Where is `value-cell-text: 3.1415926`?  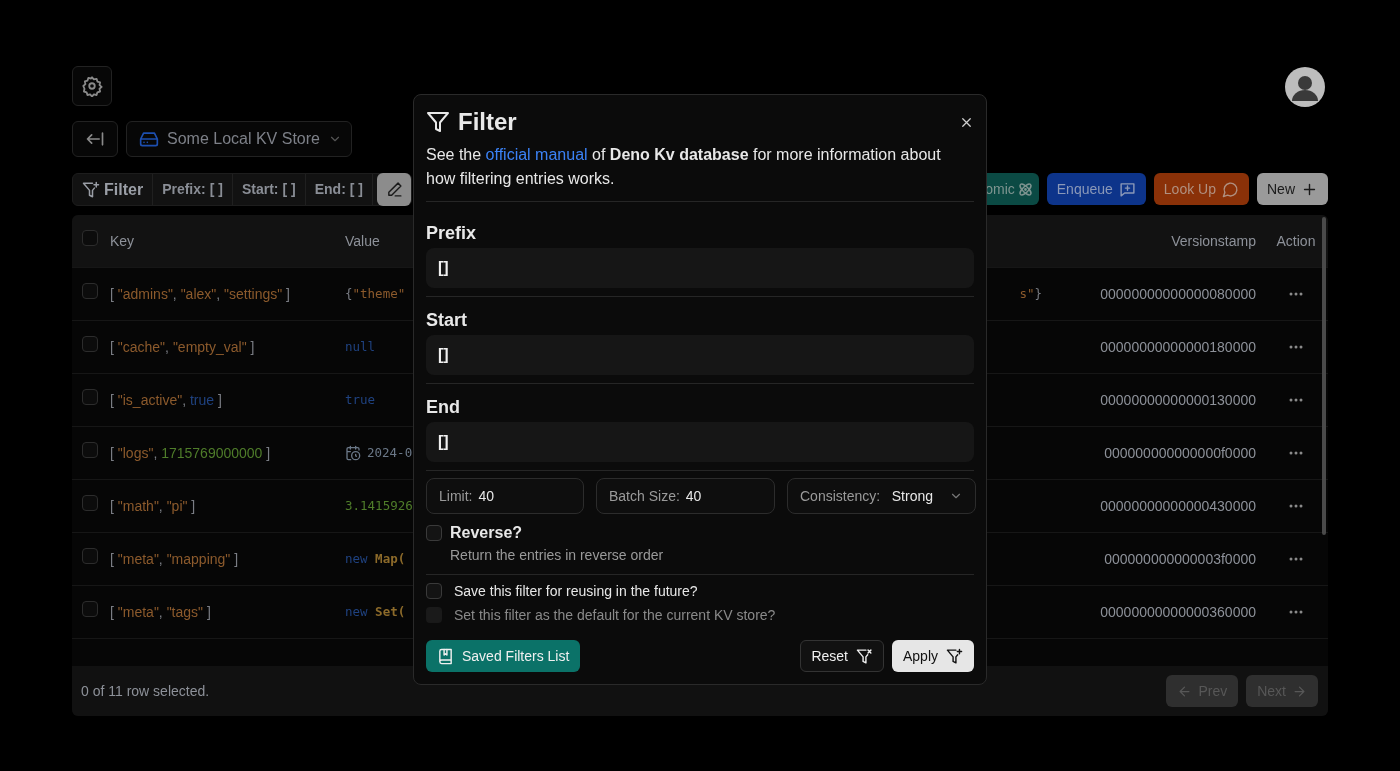
value-cell-text: 3.1415926 is located at coordinates (379, 505).